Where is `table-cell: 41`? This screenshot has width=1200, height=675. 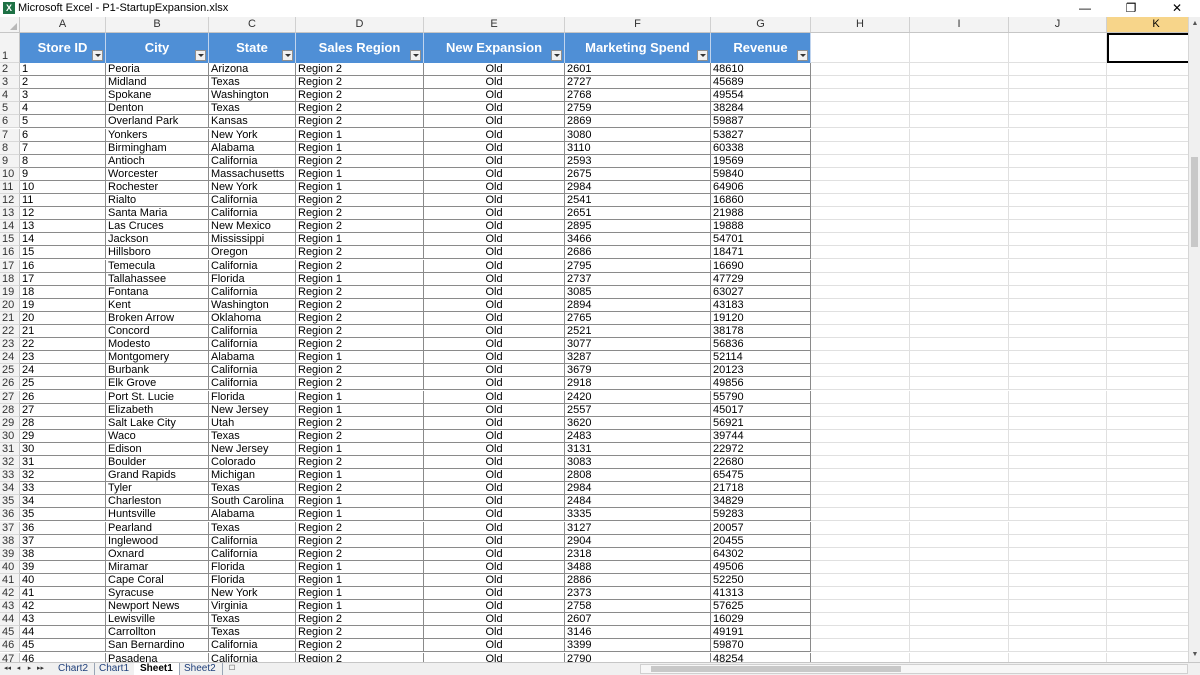 table-cell: 41 is located at coordinates (63, 594).